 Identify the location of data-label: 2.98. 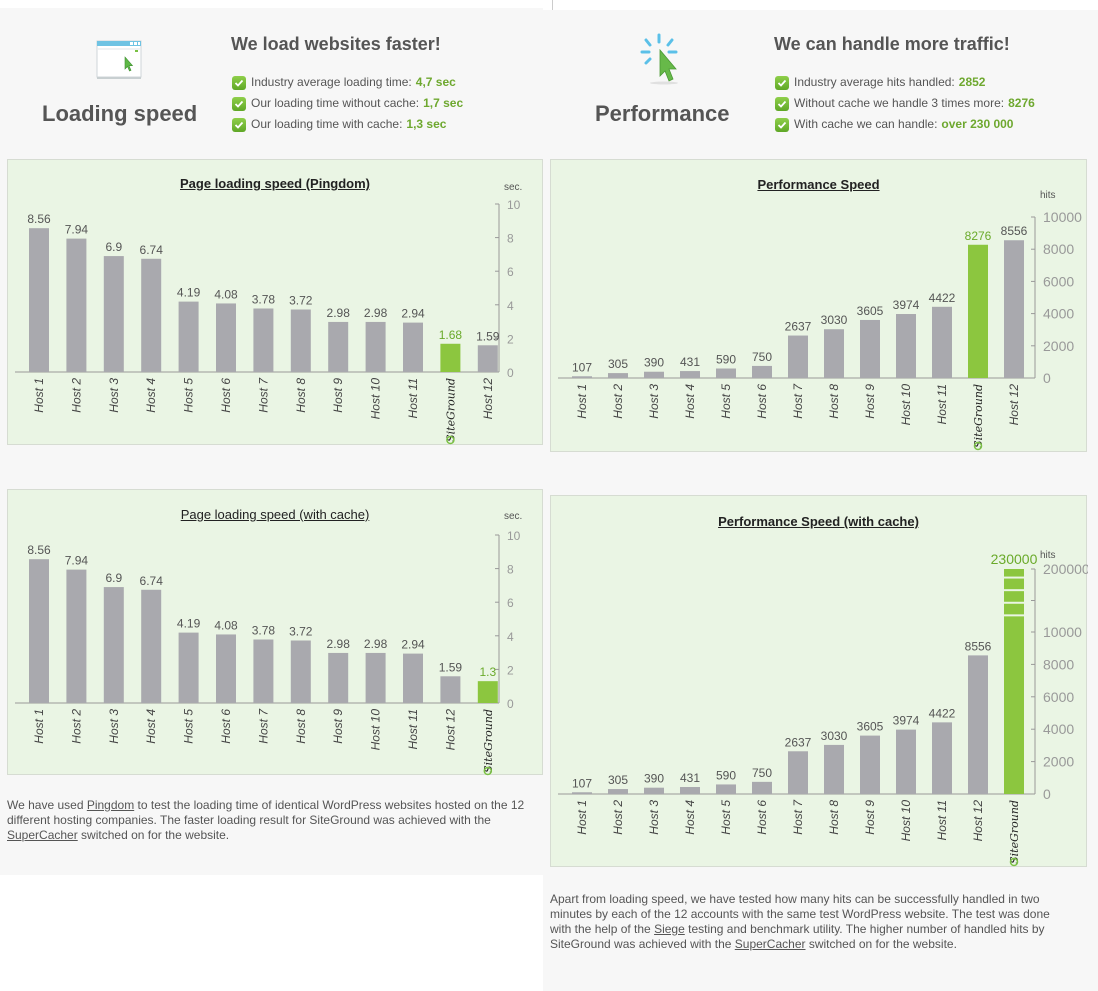
(339, 644).